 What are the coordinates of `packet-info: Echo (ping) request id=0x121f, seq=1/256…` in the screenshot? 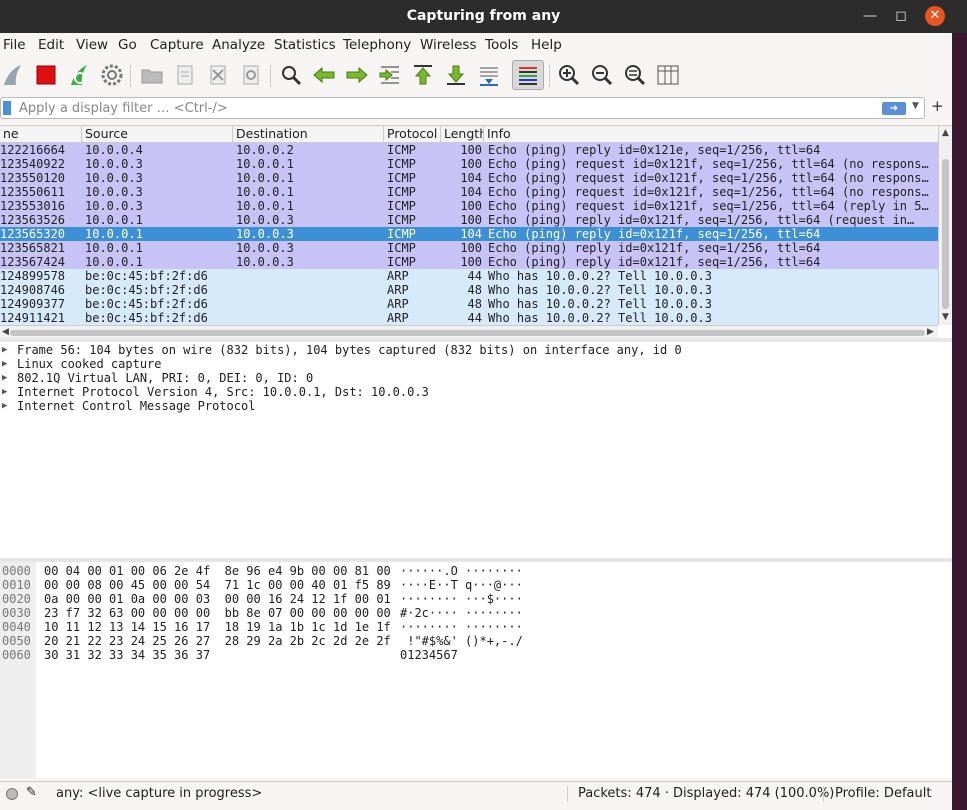 It's located at (708, 178).